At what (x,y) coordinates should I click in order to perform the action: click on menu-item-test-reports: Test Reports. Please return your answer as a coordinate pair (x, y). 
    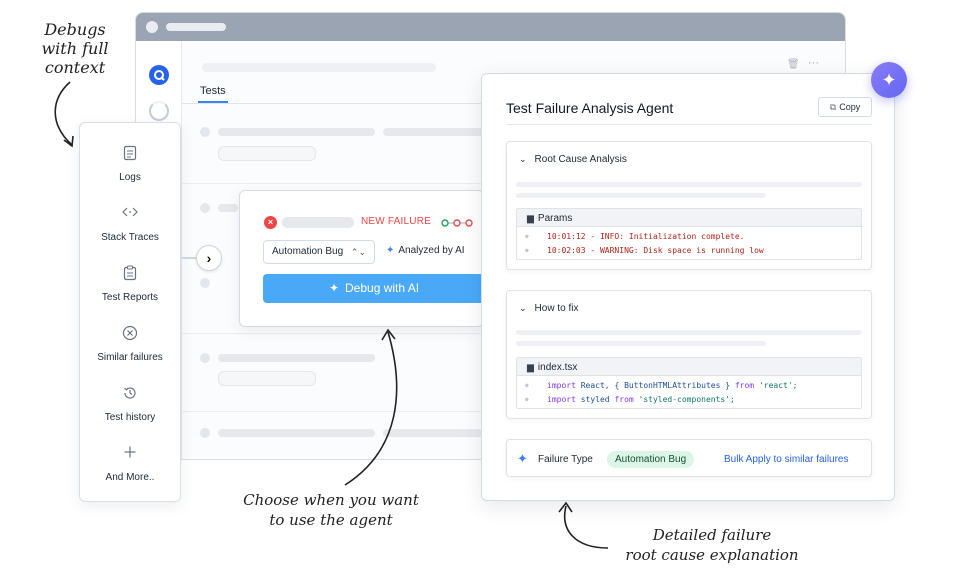
    Looking at the image, I should click on (130, 284).